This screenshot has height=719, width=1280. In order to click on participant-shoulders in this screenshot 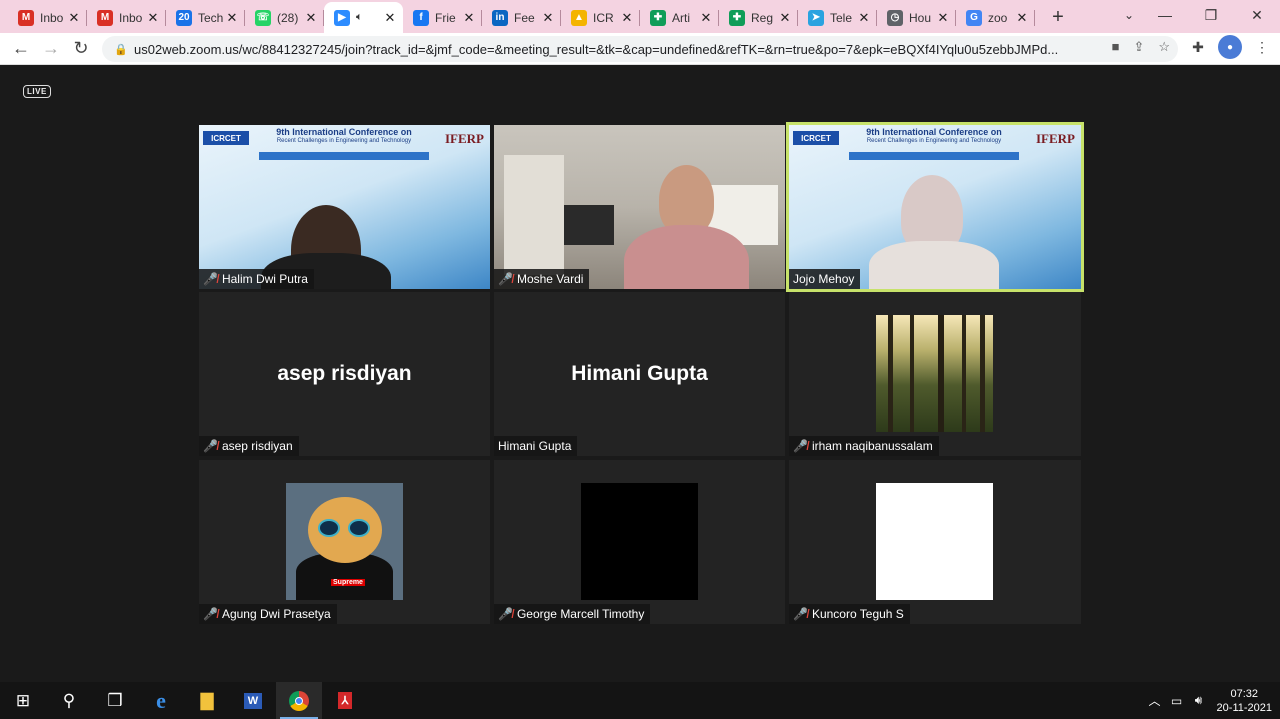, I will do `click(934, 265)`.